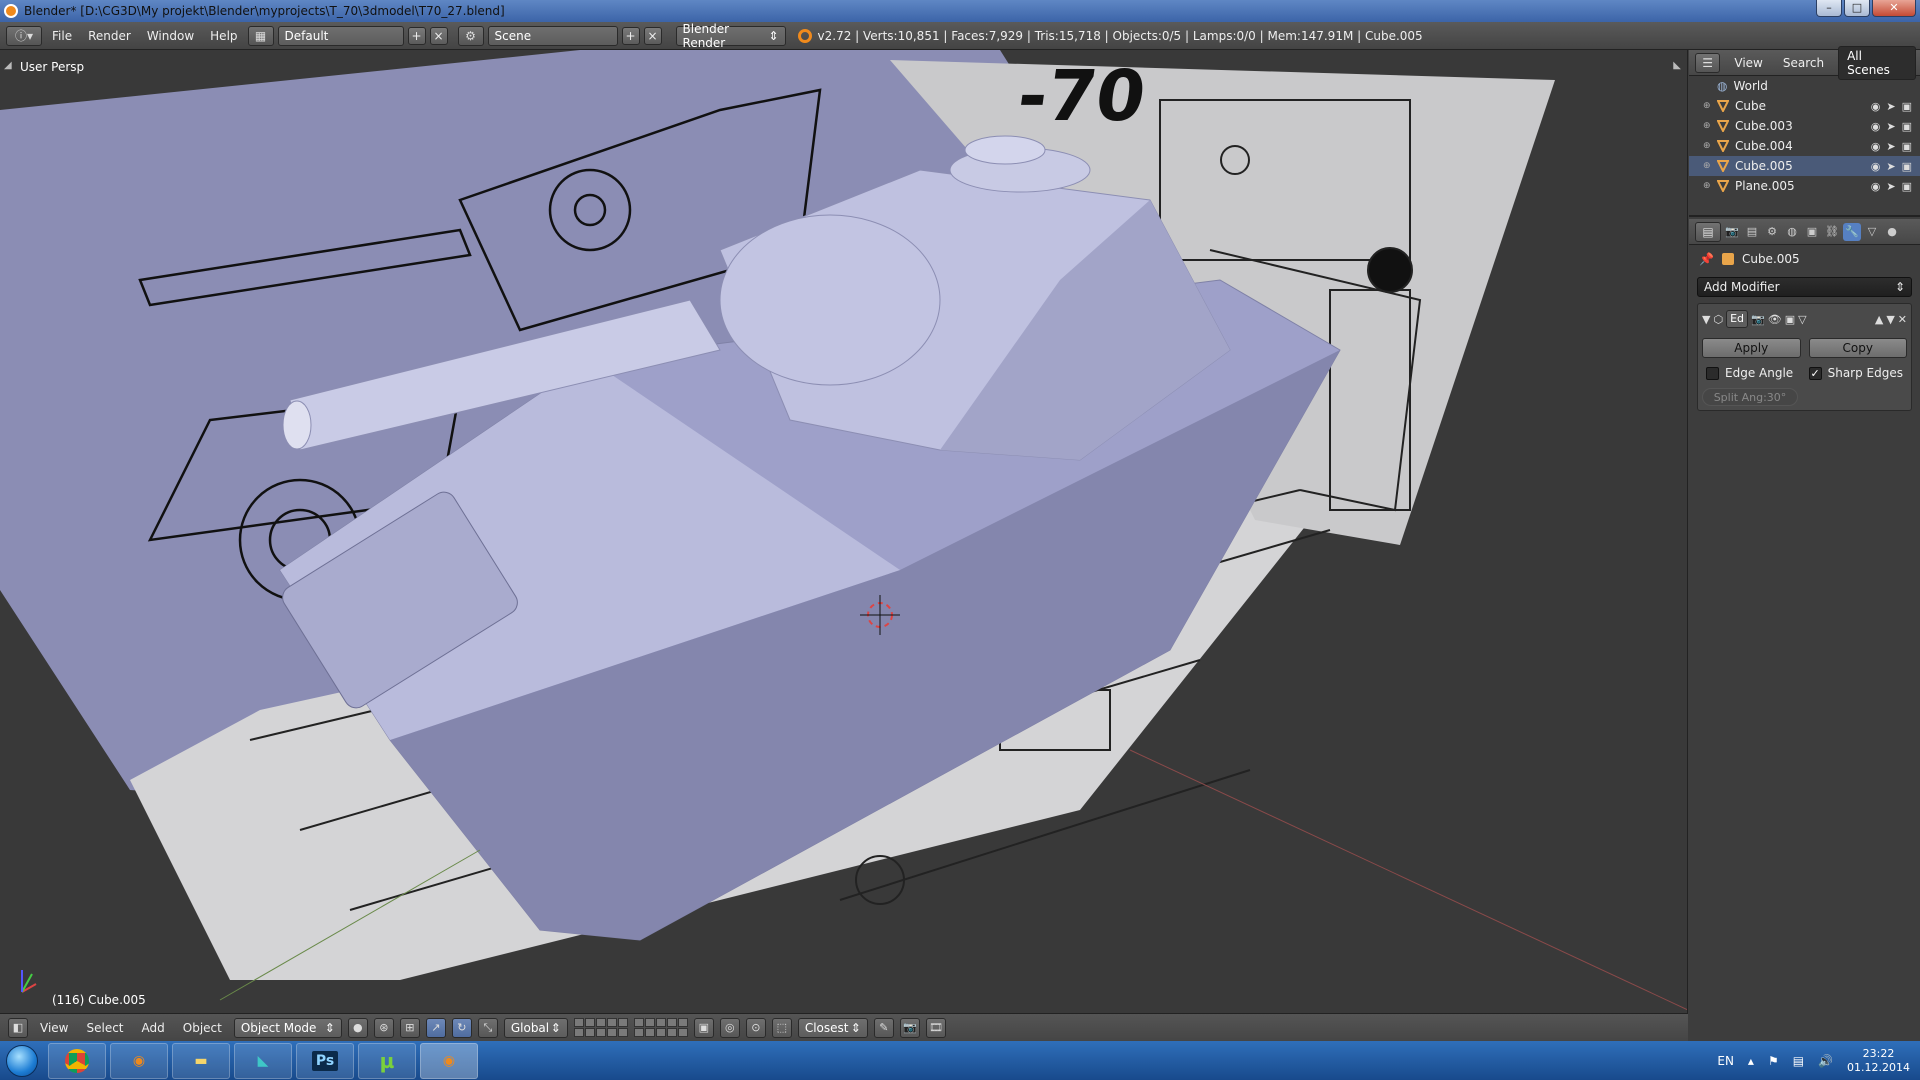 Image resolution: width=1920 pixels, height=1080 pixels. What do you see at coordinates (357, 1027) in the screenshot?
I see `shading-solid-icon: ●` at bounding box center [357, 1027].